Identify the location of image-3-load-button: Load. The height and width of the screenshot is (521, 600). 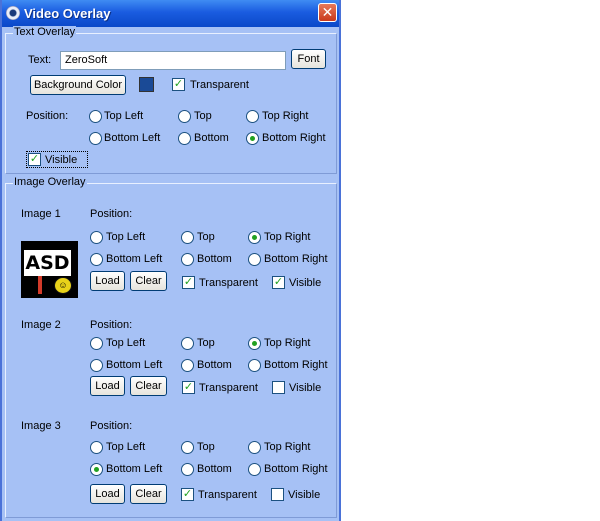
(107, 494).